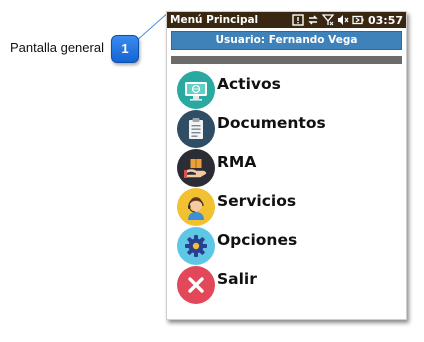  I want to click on callout-label: Pantalla general, so click(57, 47).